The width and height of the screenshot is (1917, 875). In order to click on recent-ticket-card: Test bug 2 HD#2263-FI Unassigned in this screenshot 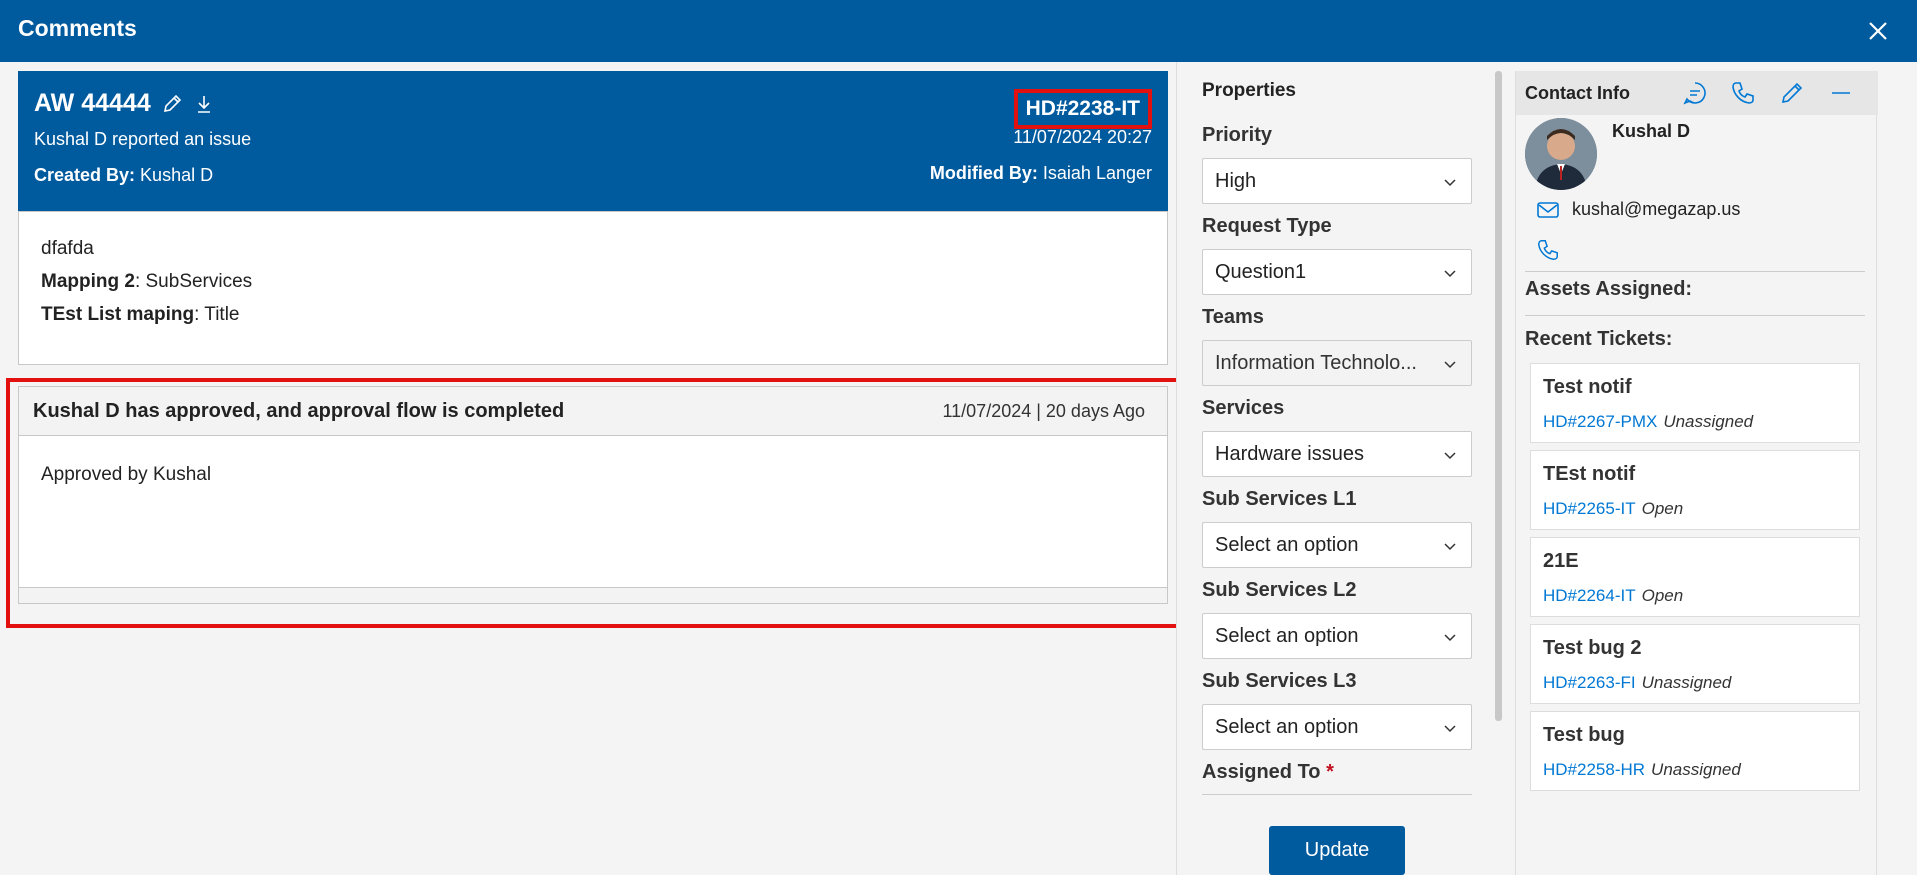, I will do `click(1695, 664)`.